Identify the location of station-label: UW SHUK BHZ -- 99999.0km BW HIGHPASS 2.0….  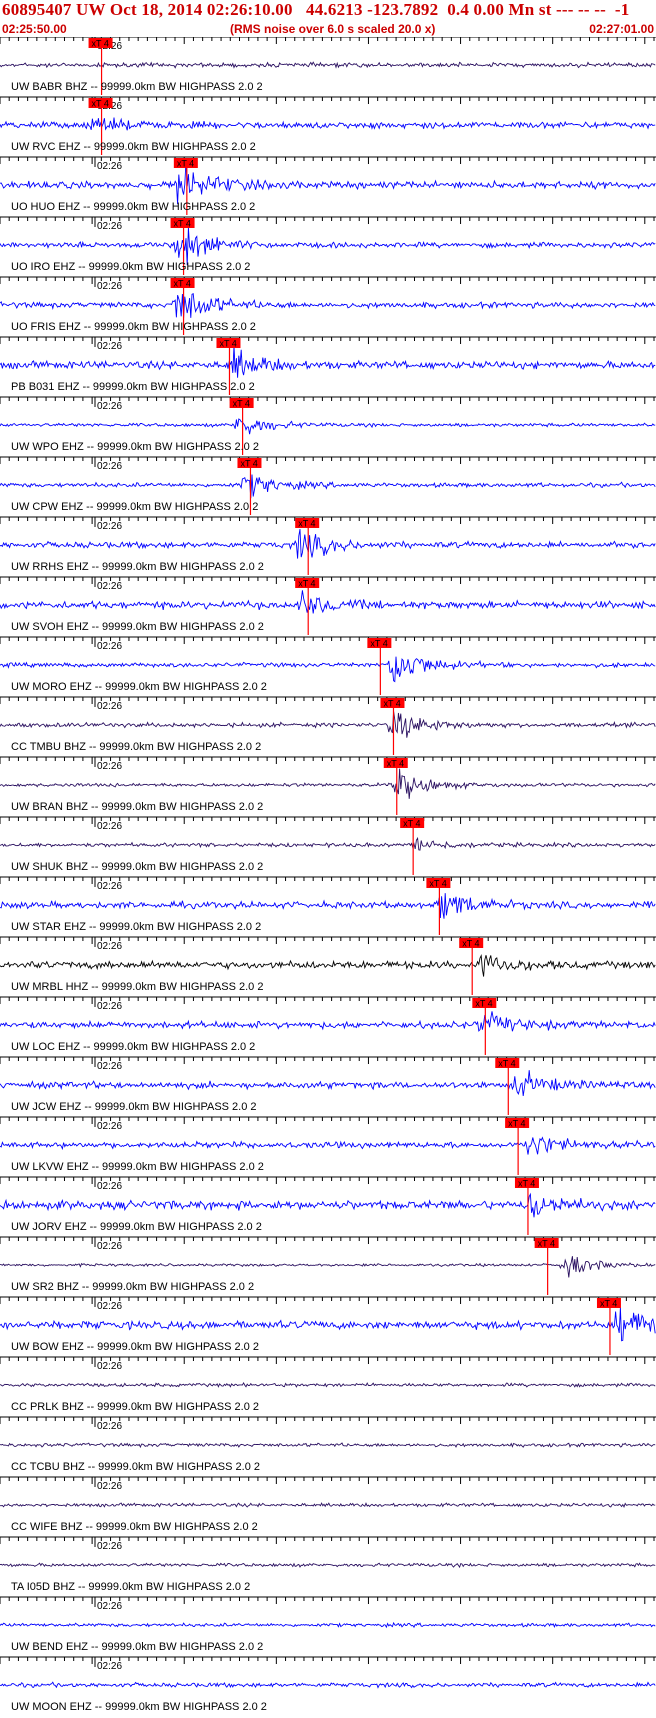
(137, 867).